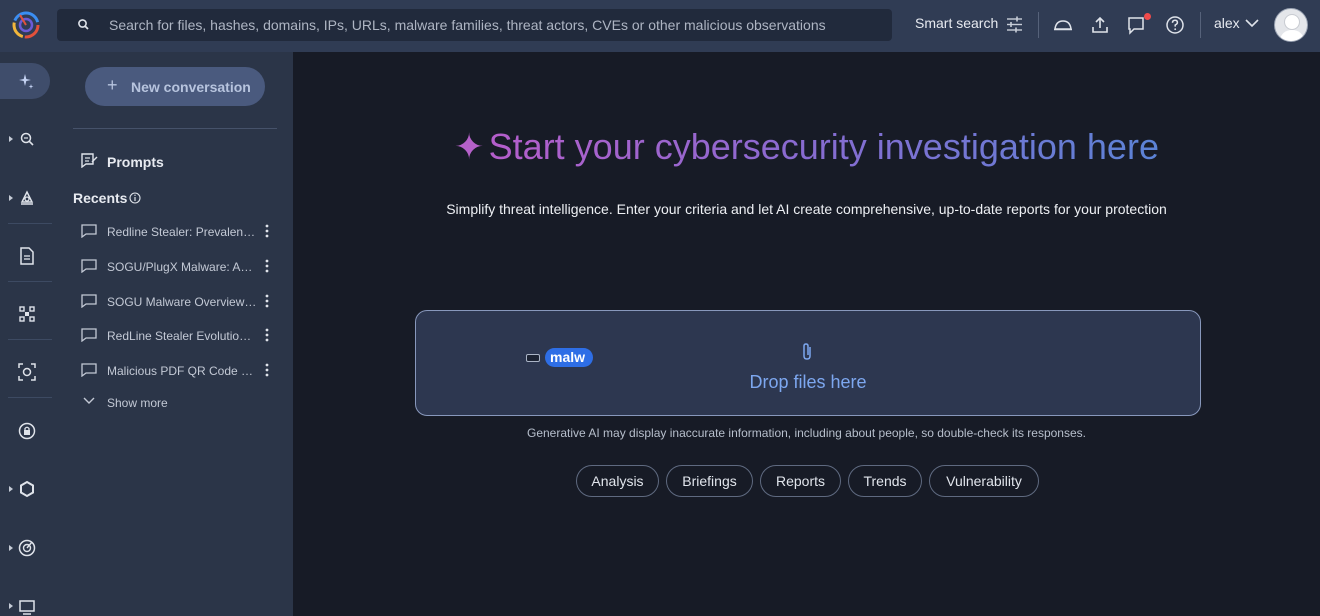 This screenshot has width=1320, height=616. What do you see at coordinates (533, 358) in the screenshot?
I see `keyboard-icon` at bounding box center [533, 358].